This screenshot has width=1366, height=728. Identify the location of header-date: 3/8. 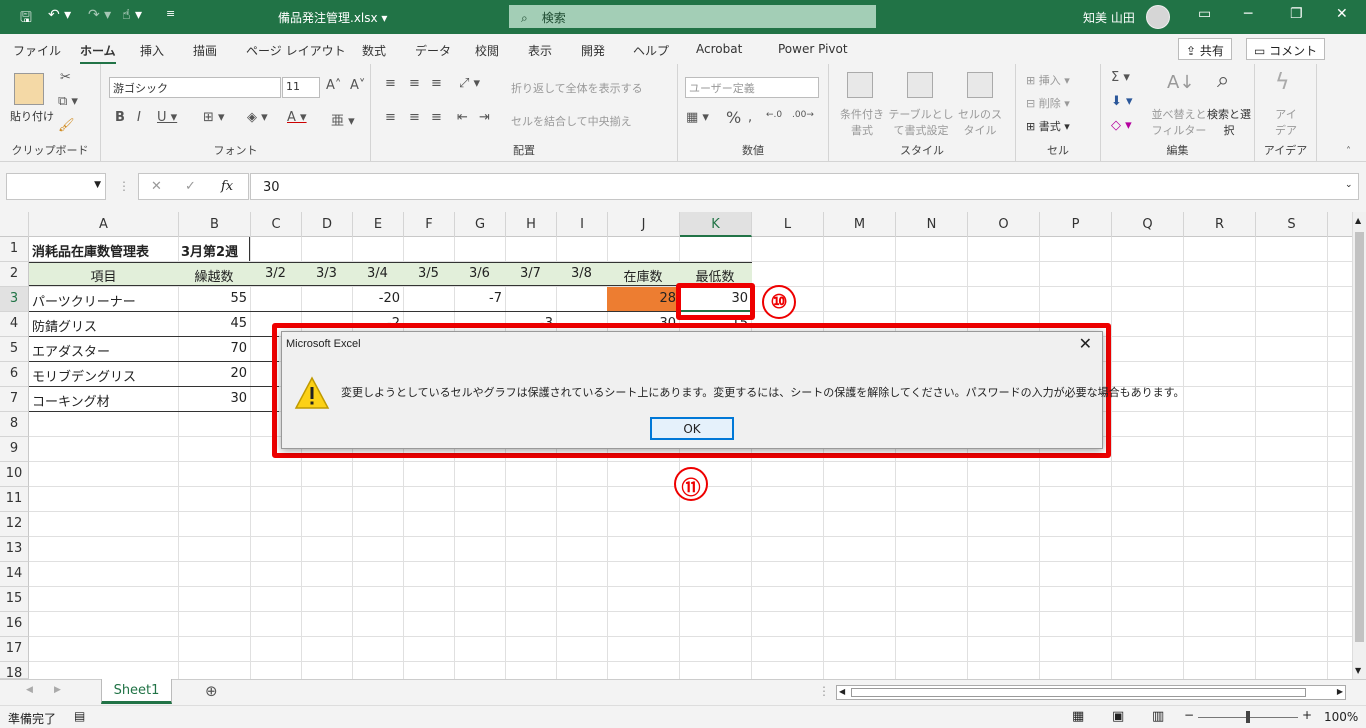
(581, 274).